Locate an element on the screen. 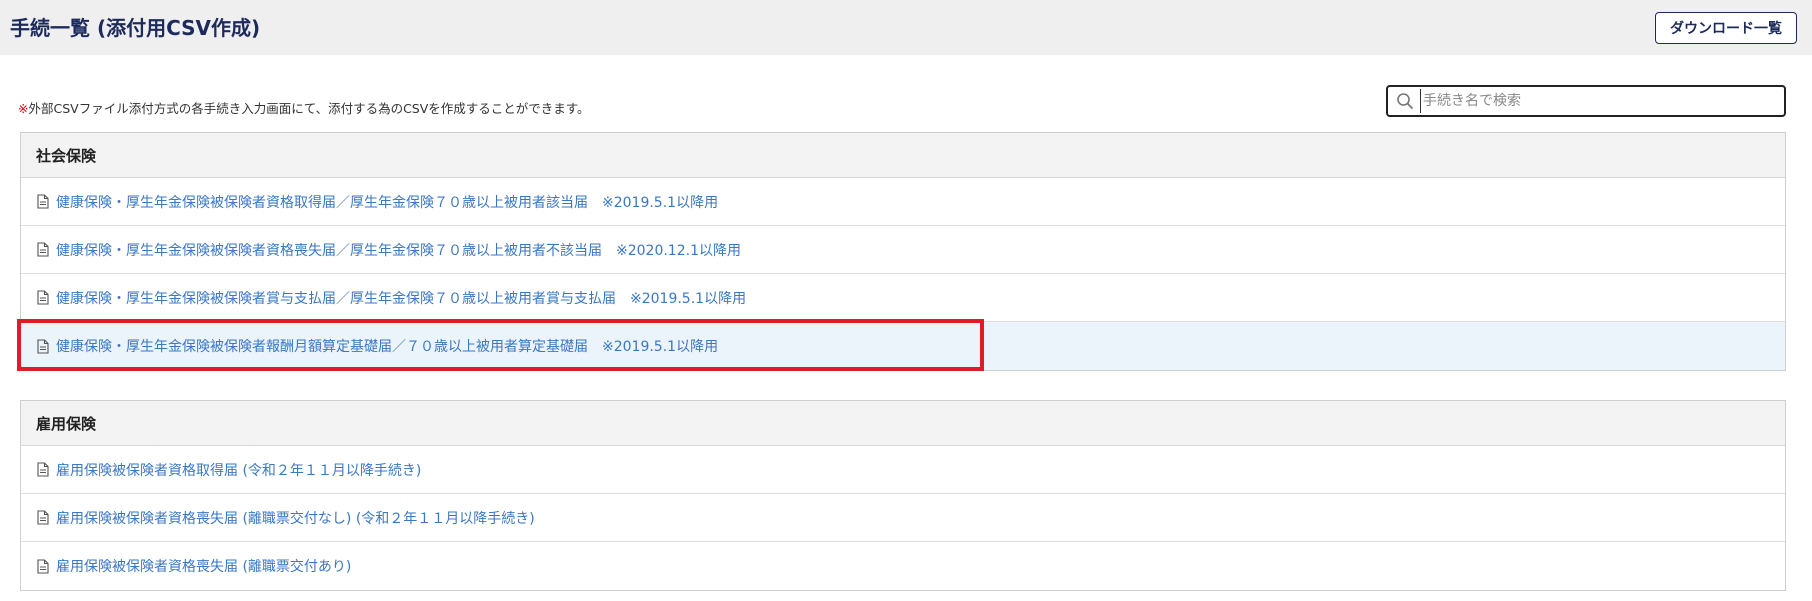  procedure-item: 雇用保険被保険者資格喪失届 (離職票交付あり) is located at coordinates (903, 566).